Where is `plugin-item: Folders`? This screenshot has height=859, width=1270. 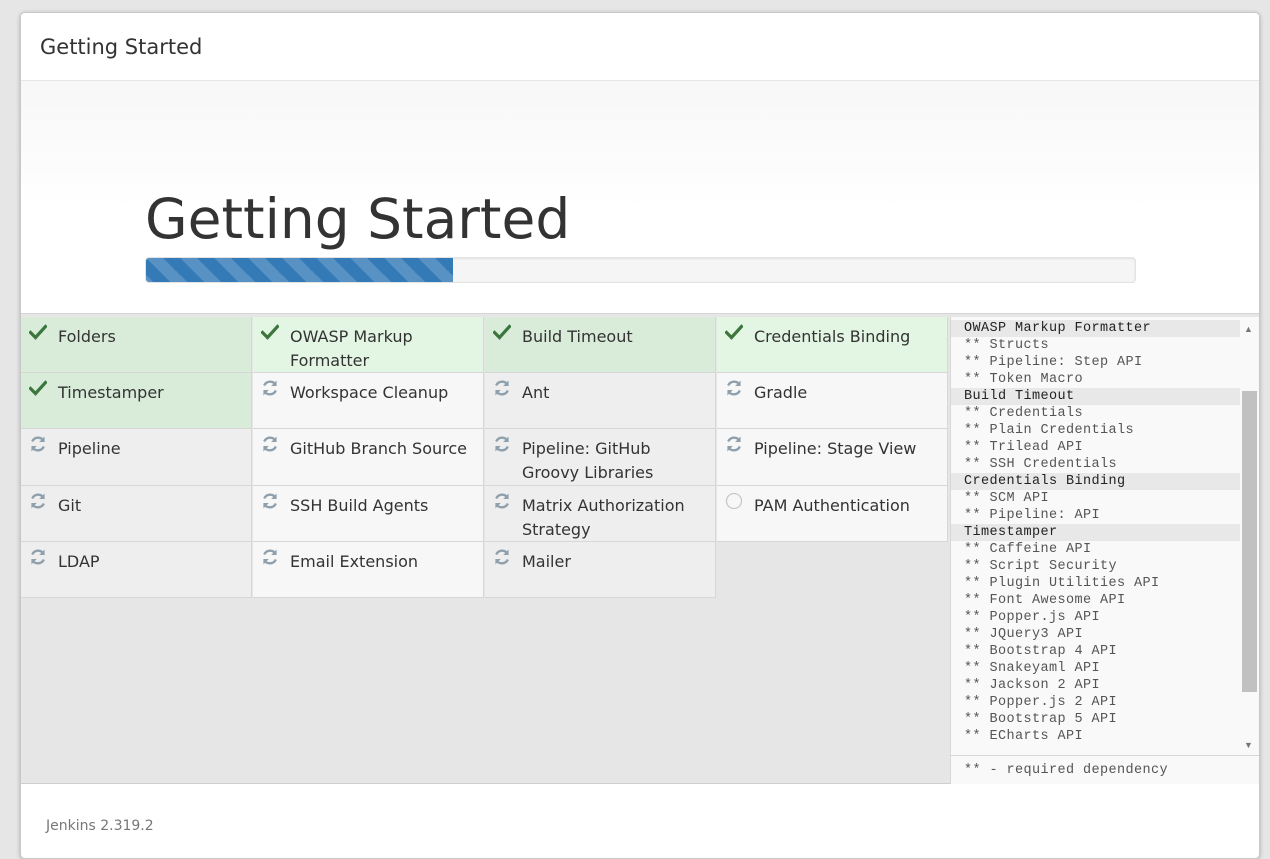
plugin-item: Folders is located at coordinates (136, 345).